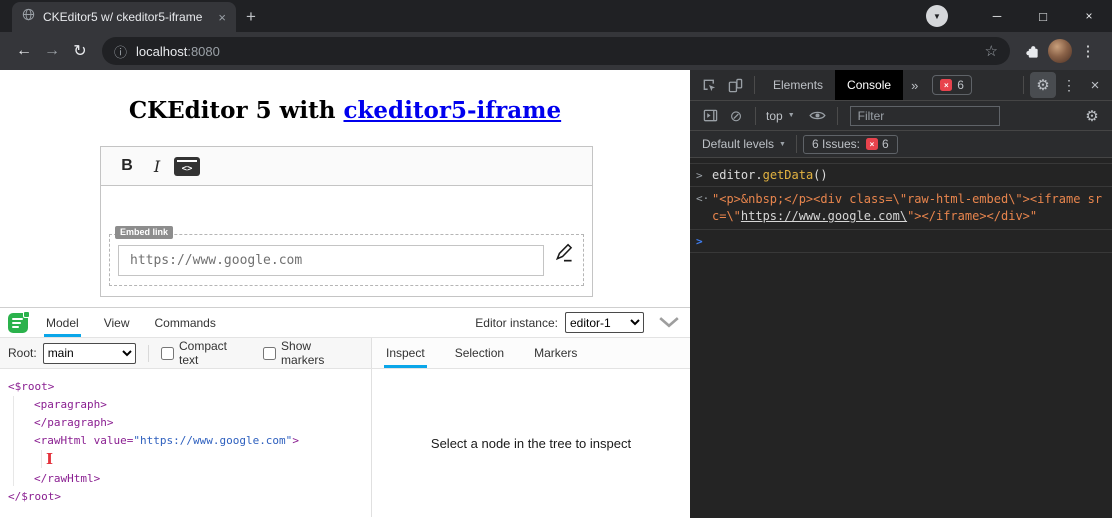 This screenshot has width=1112, height=518. I want to click on issues-chip: 6 Issues: × 6, so click(850, 144).